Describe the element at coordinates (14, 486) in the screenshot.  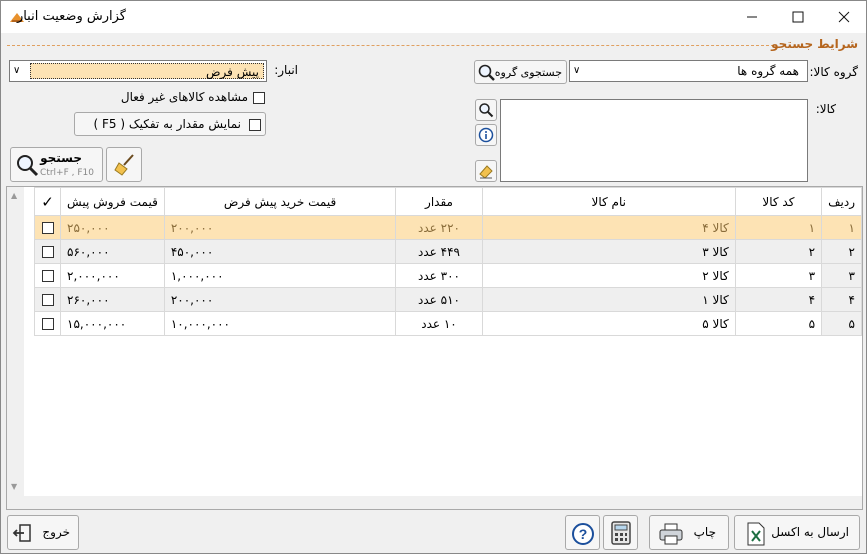
I see `scroll-down-icon: ▼` at that location.